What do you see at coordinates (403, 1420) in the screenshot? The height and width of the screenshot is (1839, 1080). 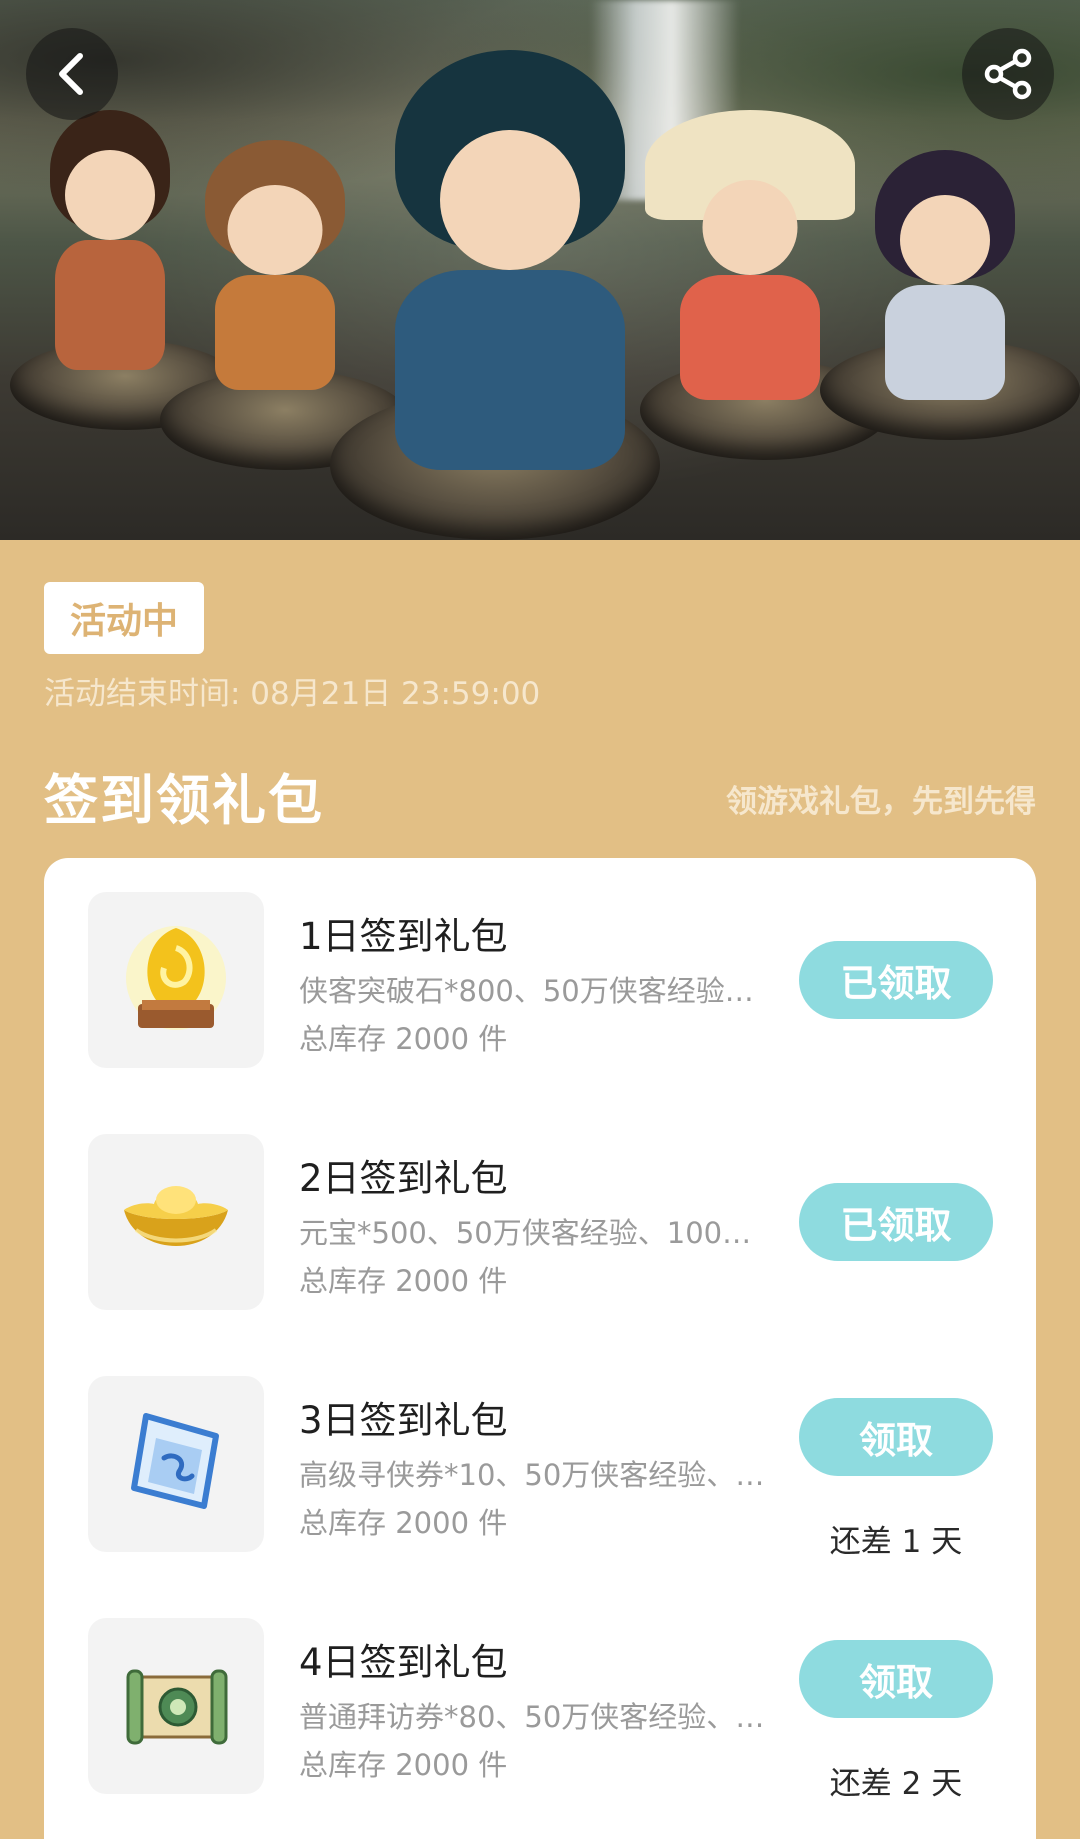 I see `gift-name: 3日签到礼包` at bounding box center [403, 1420].